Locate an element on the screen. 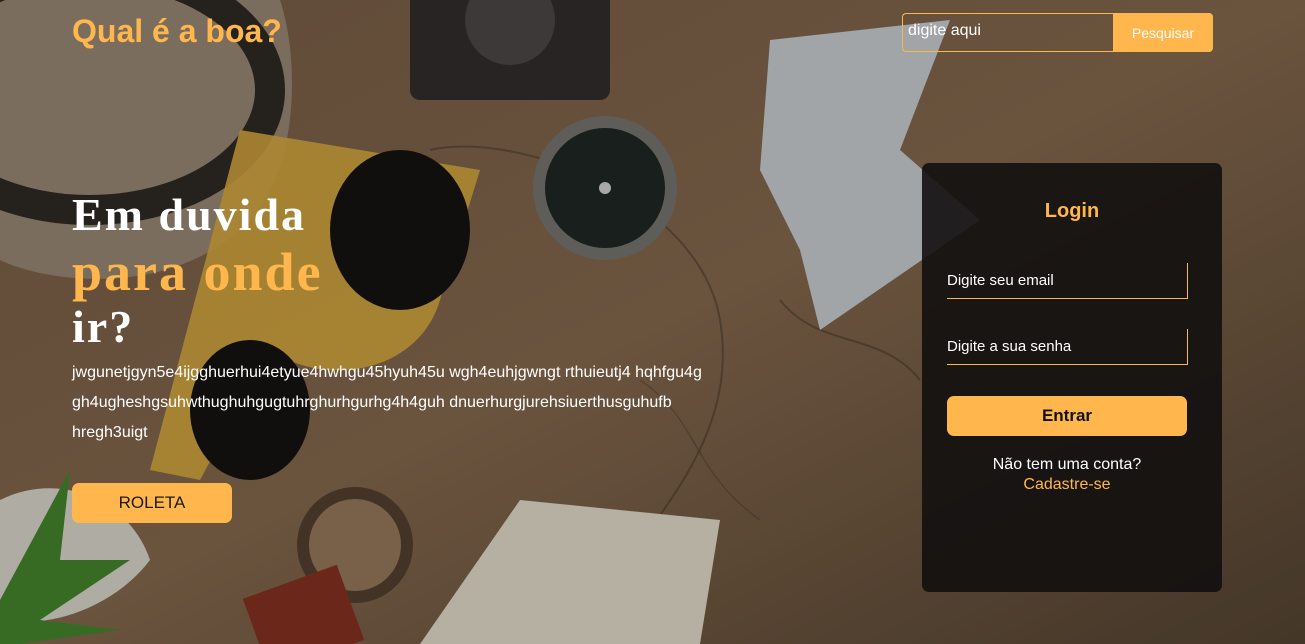 Image resolution: width=1305 pixels, height=644 pixels. site-logo: Qual é a boa? is located at coordinates (177, 31).